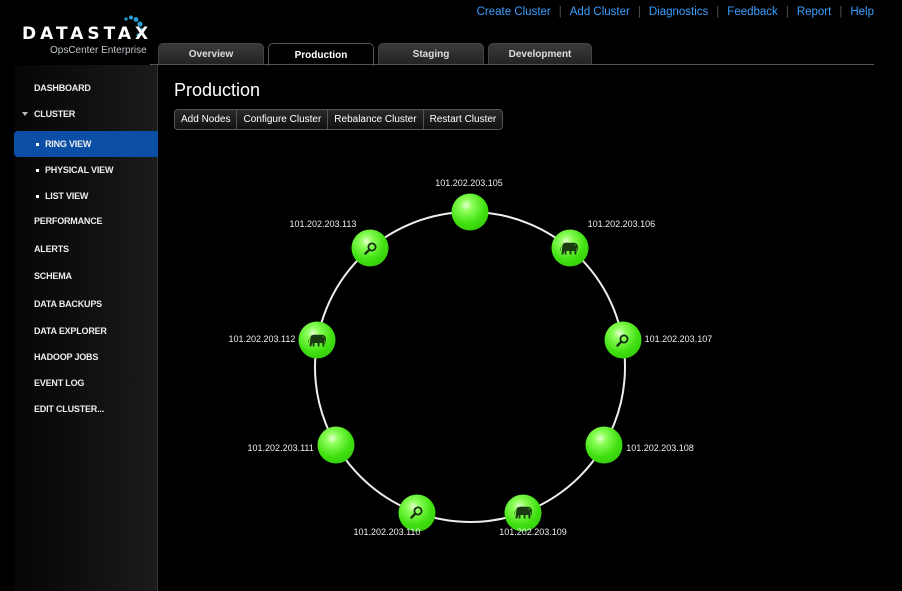 The image size is (902, 591). Describe the element at coordinates (79, 170) in the screenshot. I see `sidebar-item-label: PHYSICAL VIEW` at that location.